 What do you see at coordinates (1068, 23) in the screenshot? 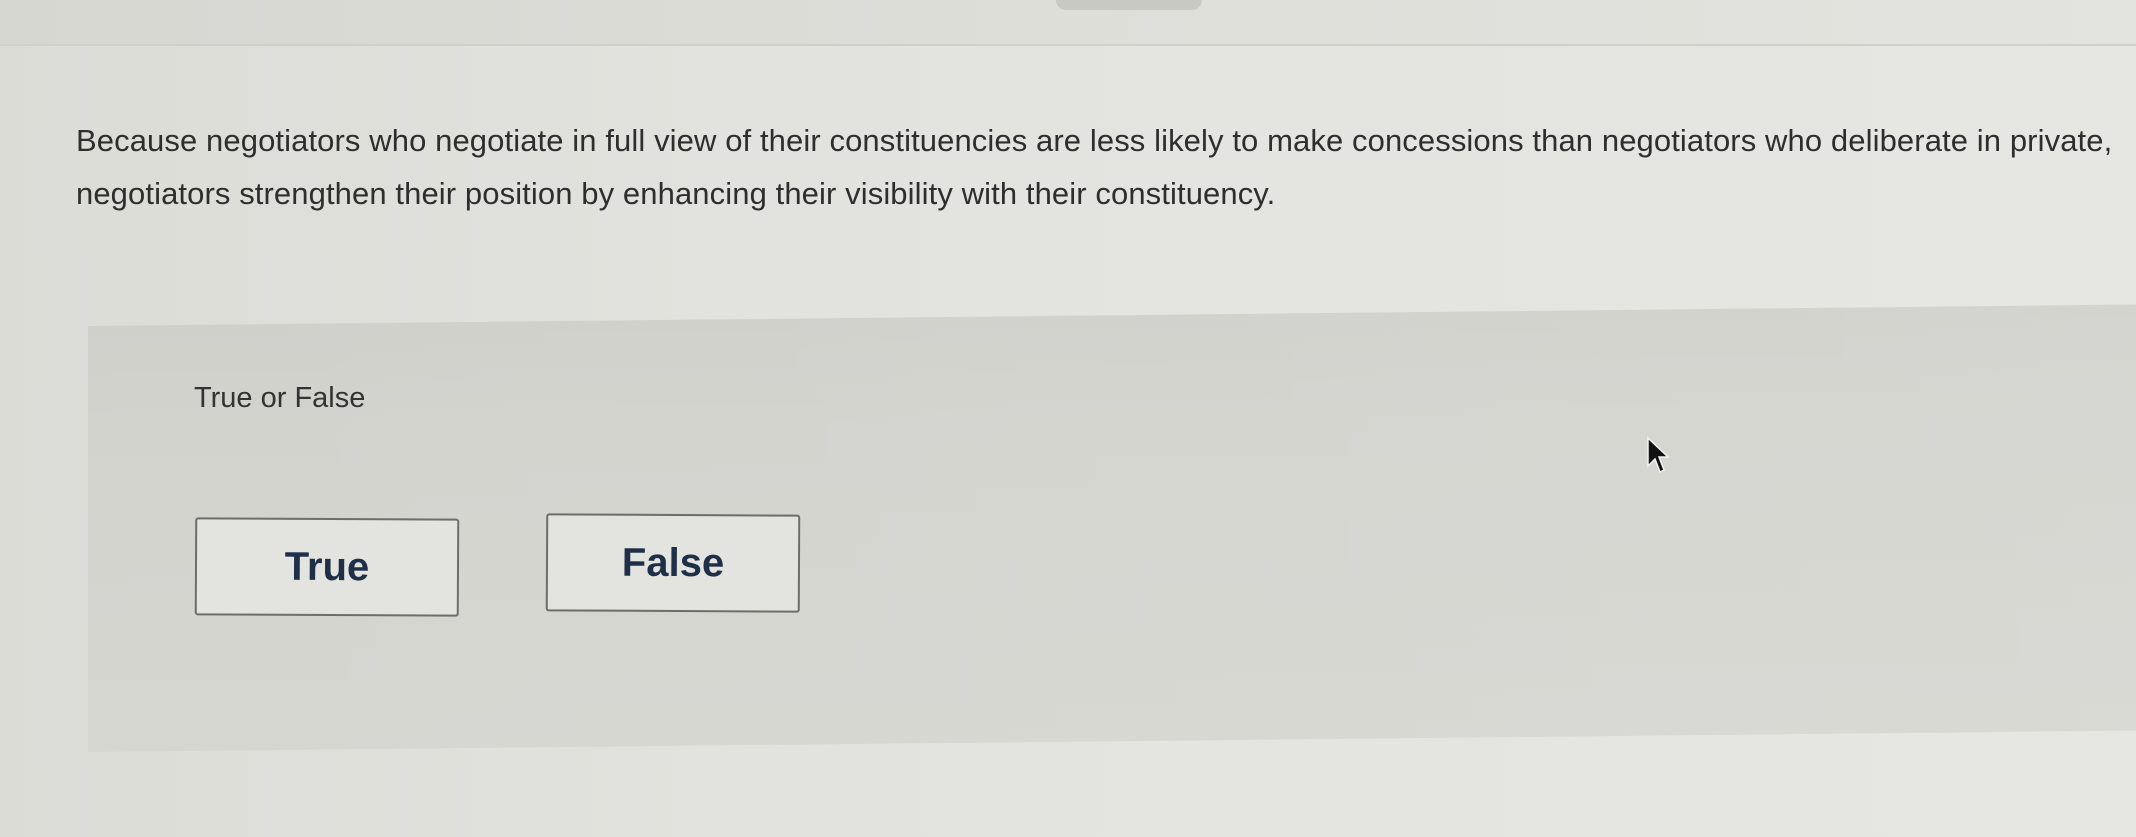
I see `top-bar` at bounding box center [1068, 23].